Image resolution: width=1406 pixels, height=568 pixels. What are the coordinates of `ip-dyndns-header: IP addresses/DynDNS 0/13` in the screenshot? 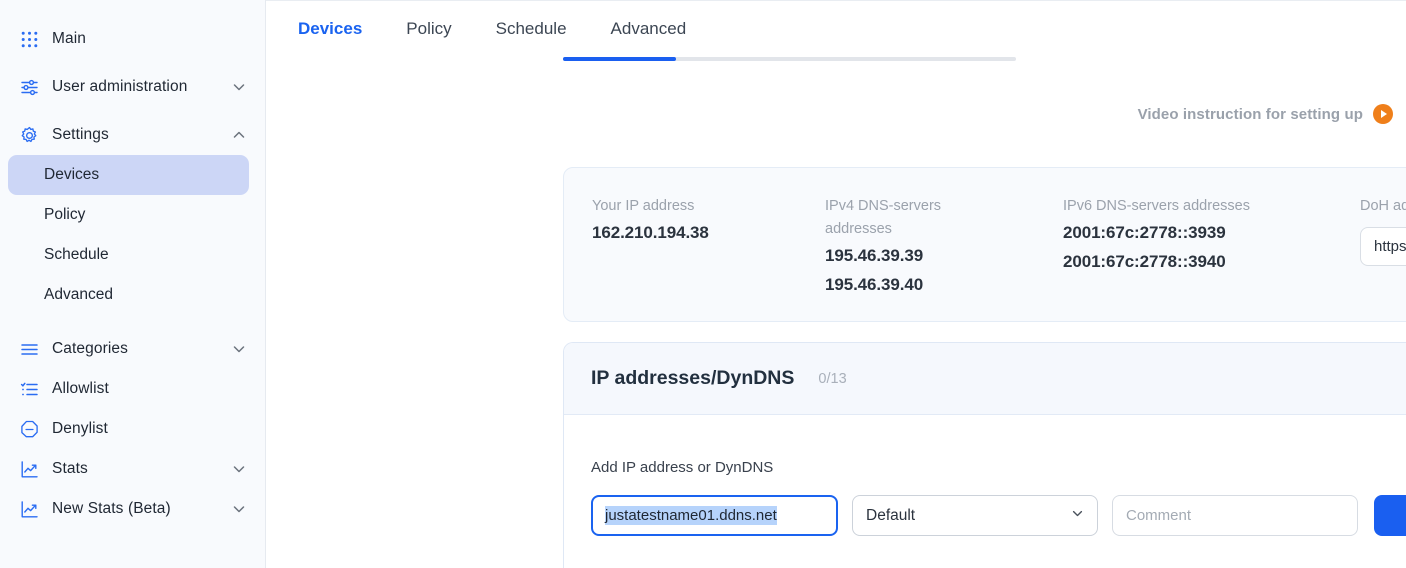 It's located at (985, 379).